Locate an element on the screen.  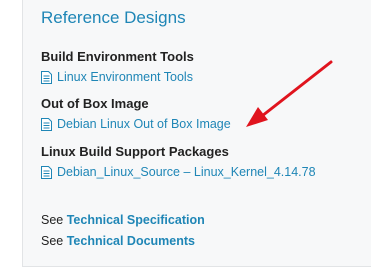
link-linux-environment-tools: Linux Environment Tools is located at coordinates (117, 77).